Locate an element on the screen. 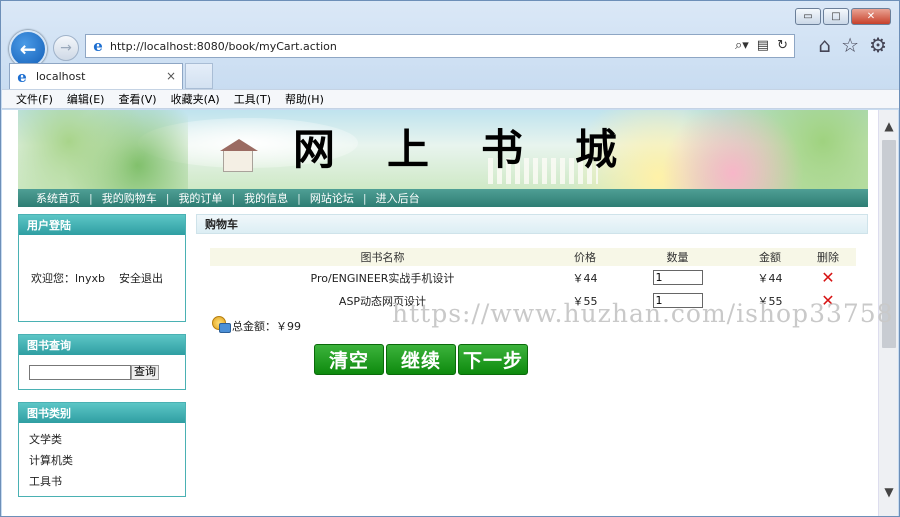 Image resolution: width=900 pixels, height=517 pixels. tab-close-icon: × is located at coordinates (171, 76).